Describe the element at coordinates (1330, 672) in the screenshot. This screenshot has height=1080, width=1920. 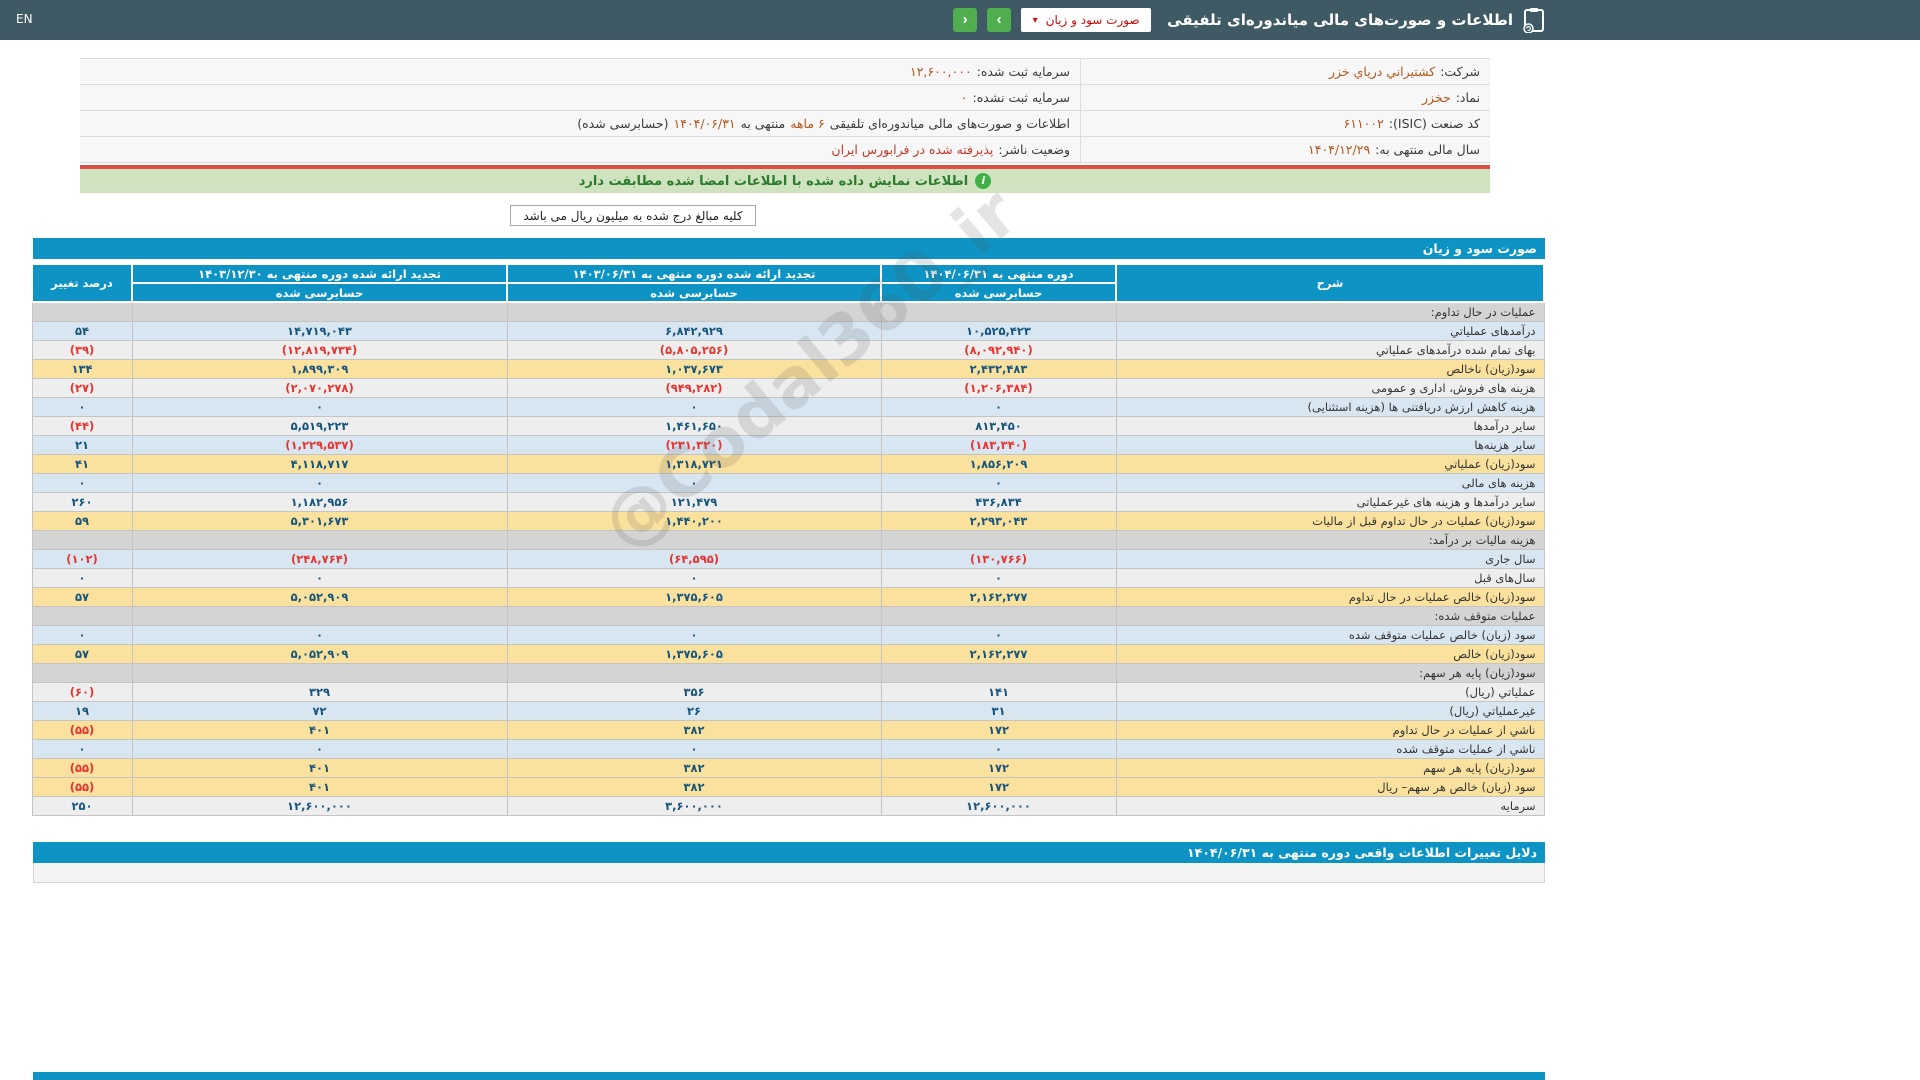
I see `row-label: سود(زیان) پایه هر سهم:` at that location.